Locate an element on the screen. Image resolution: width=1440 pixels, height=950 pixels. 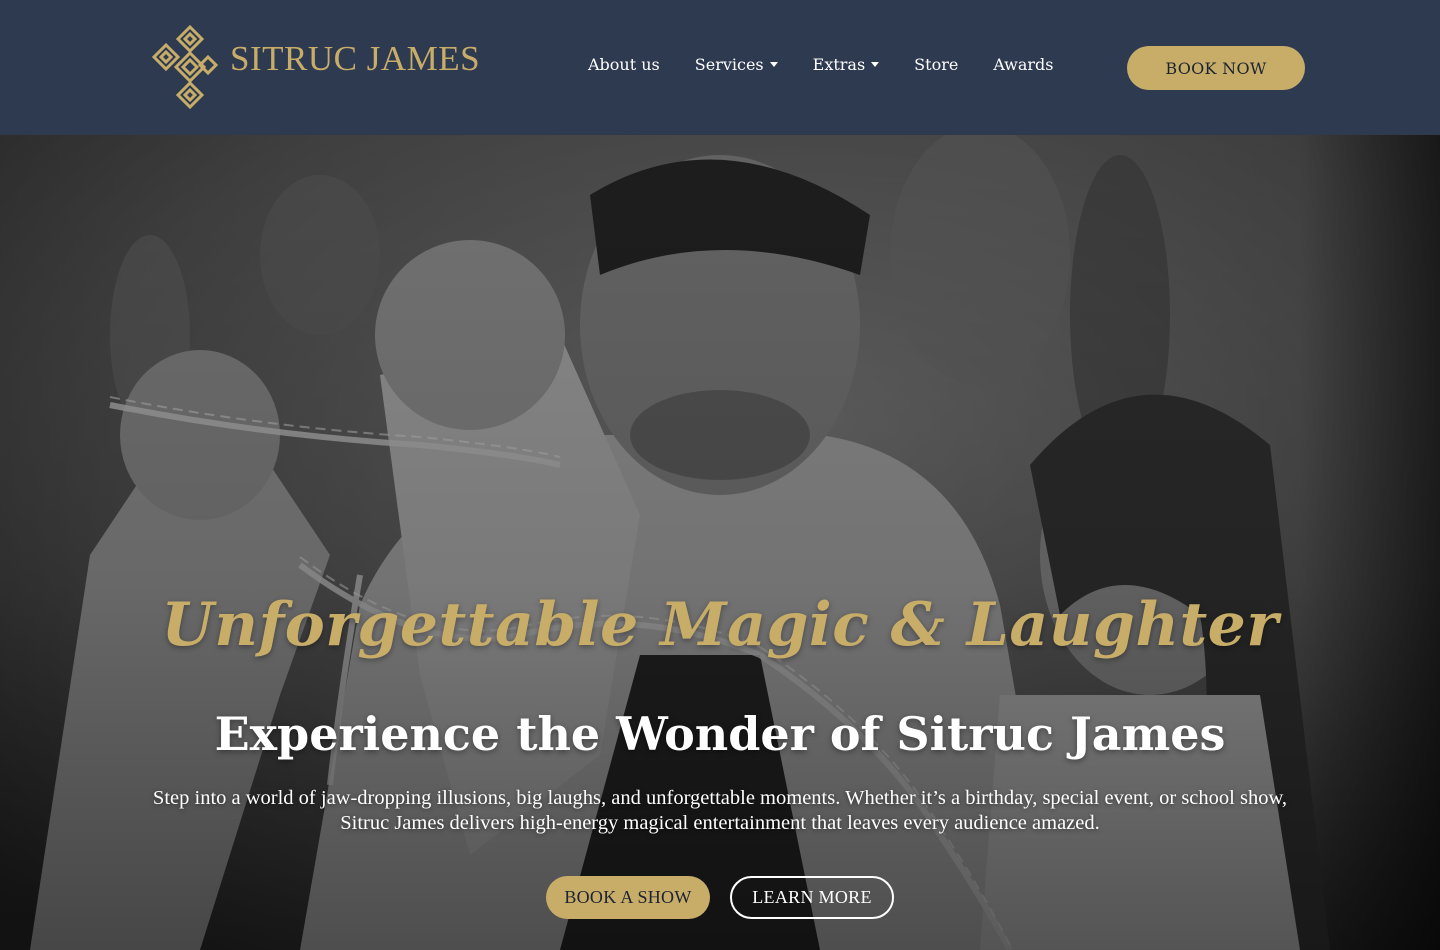
nav-item-store: Store is located at coordinates (936, 64).